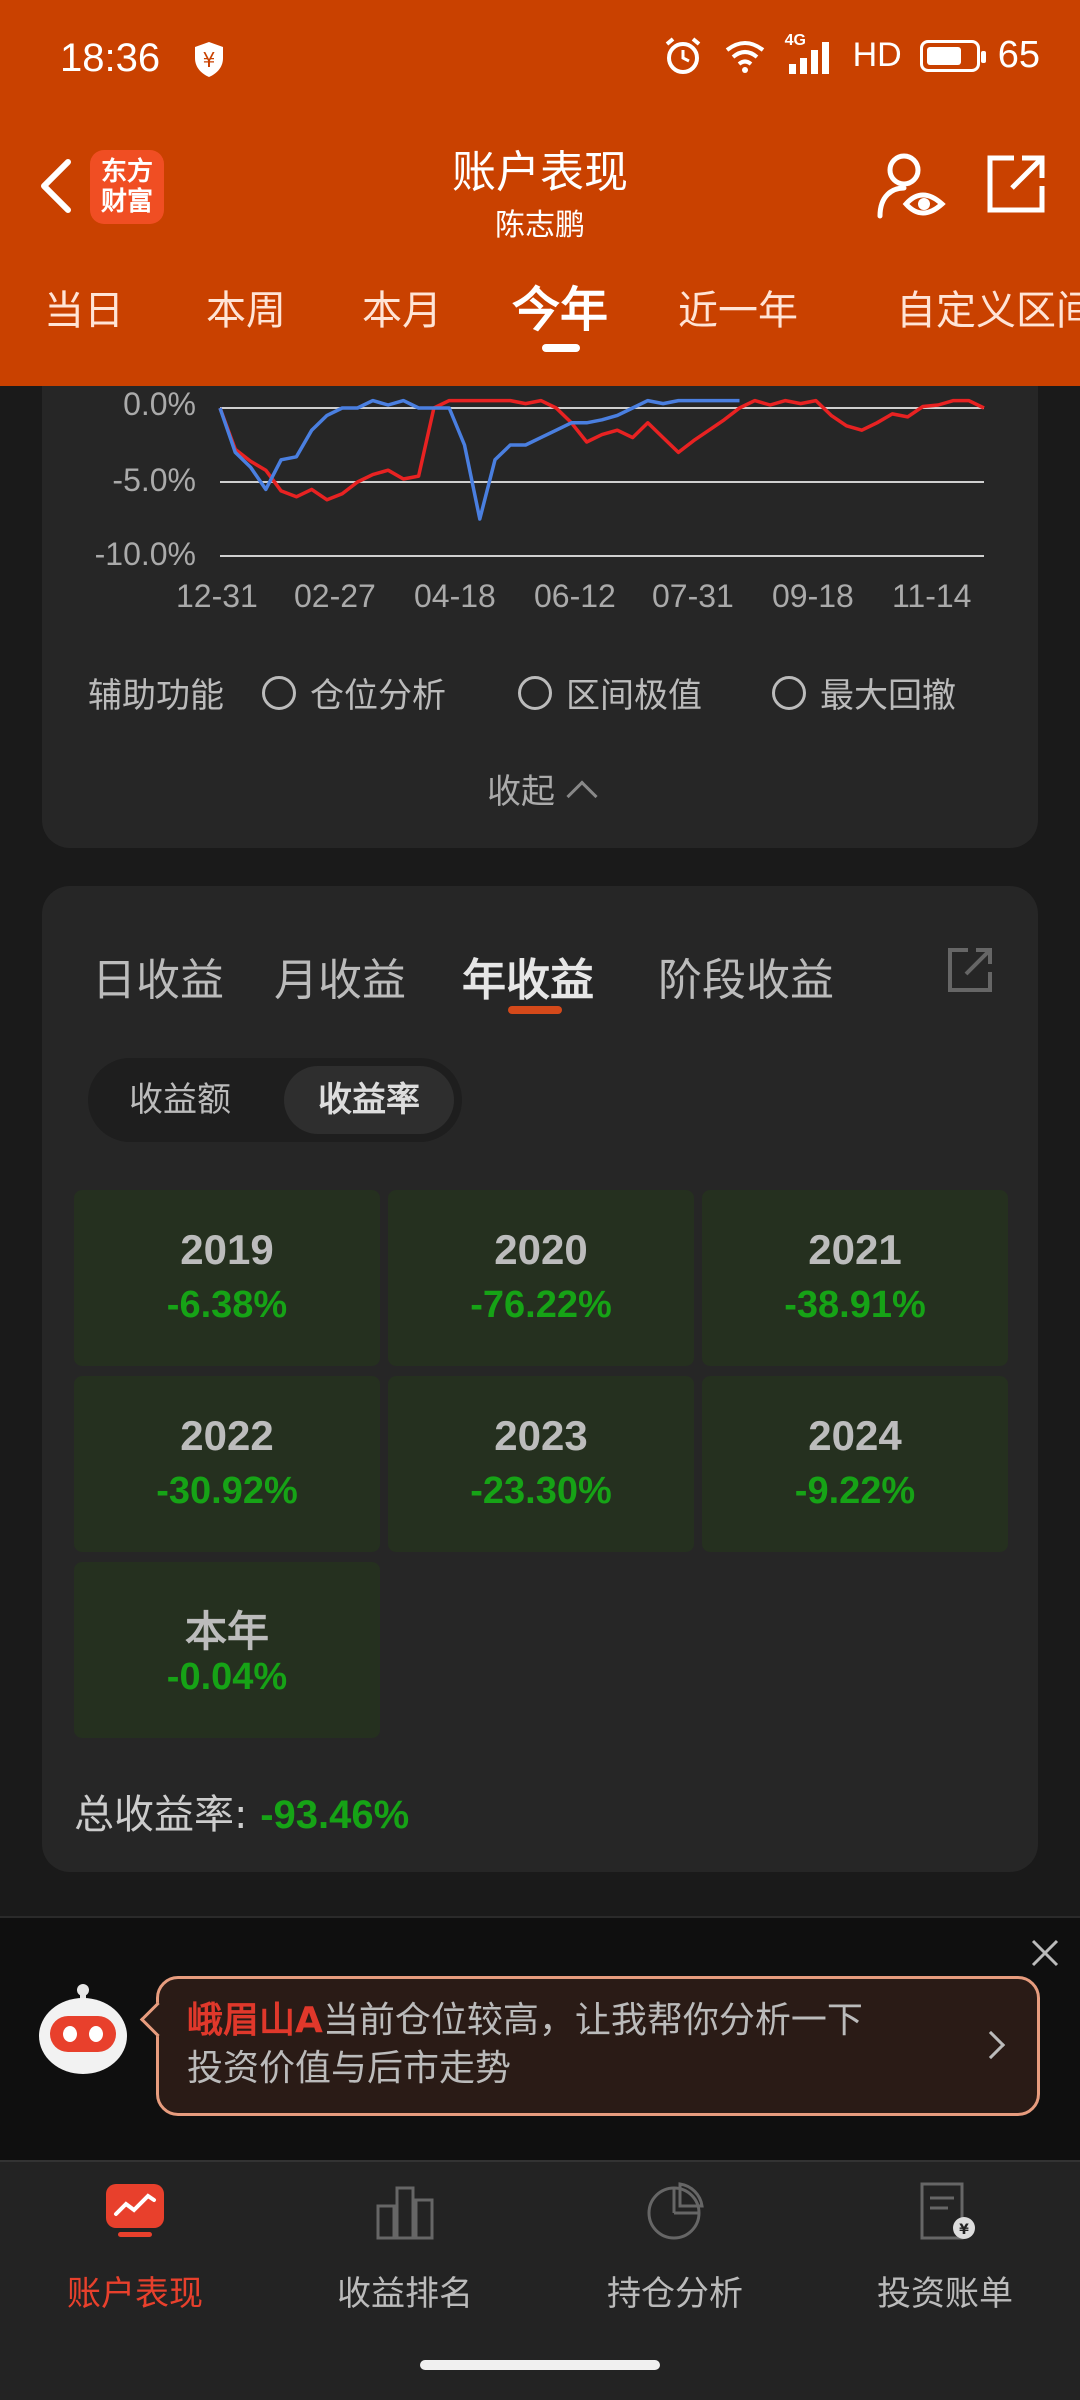 Image resolution: width=1080 pixels, height=2400 pixels. I want to click on year-return-cell: 本年 -0.04%, so click(227, 1650).